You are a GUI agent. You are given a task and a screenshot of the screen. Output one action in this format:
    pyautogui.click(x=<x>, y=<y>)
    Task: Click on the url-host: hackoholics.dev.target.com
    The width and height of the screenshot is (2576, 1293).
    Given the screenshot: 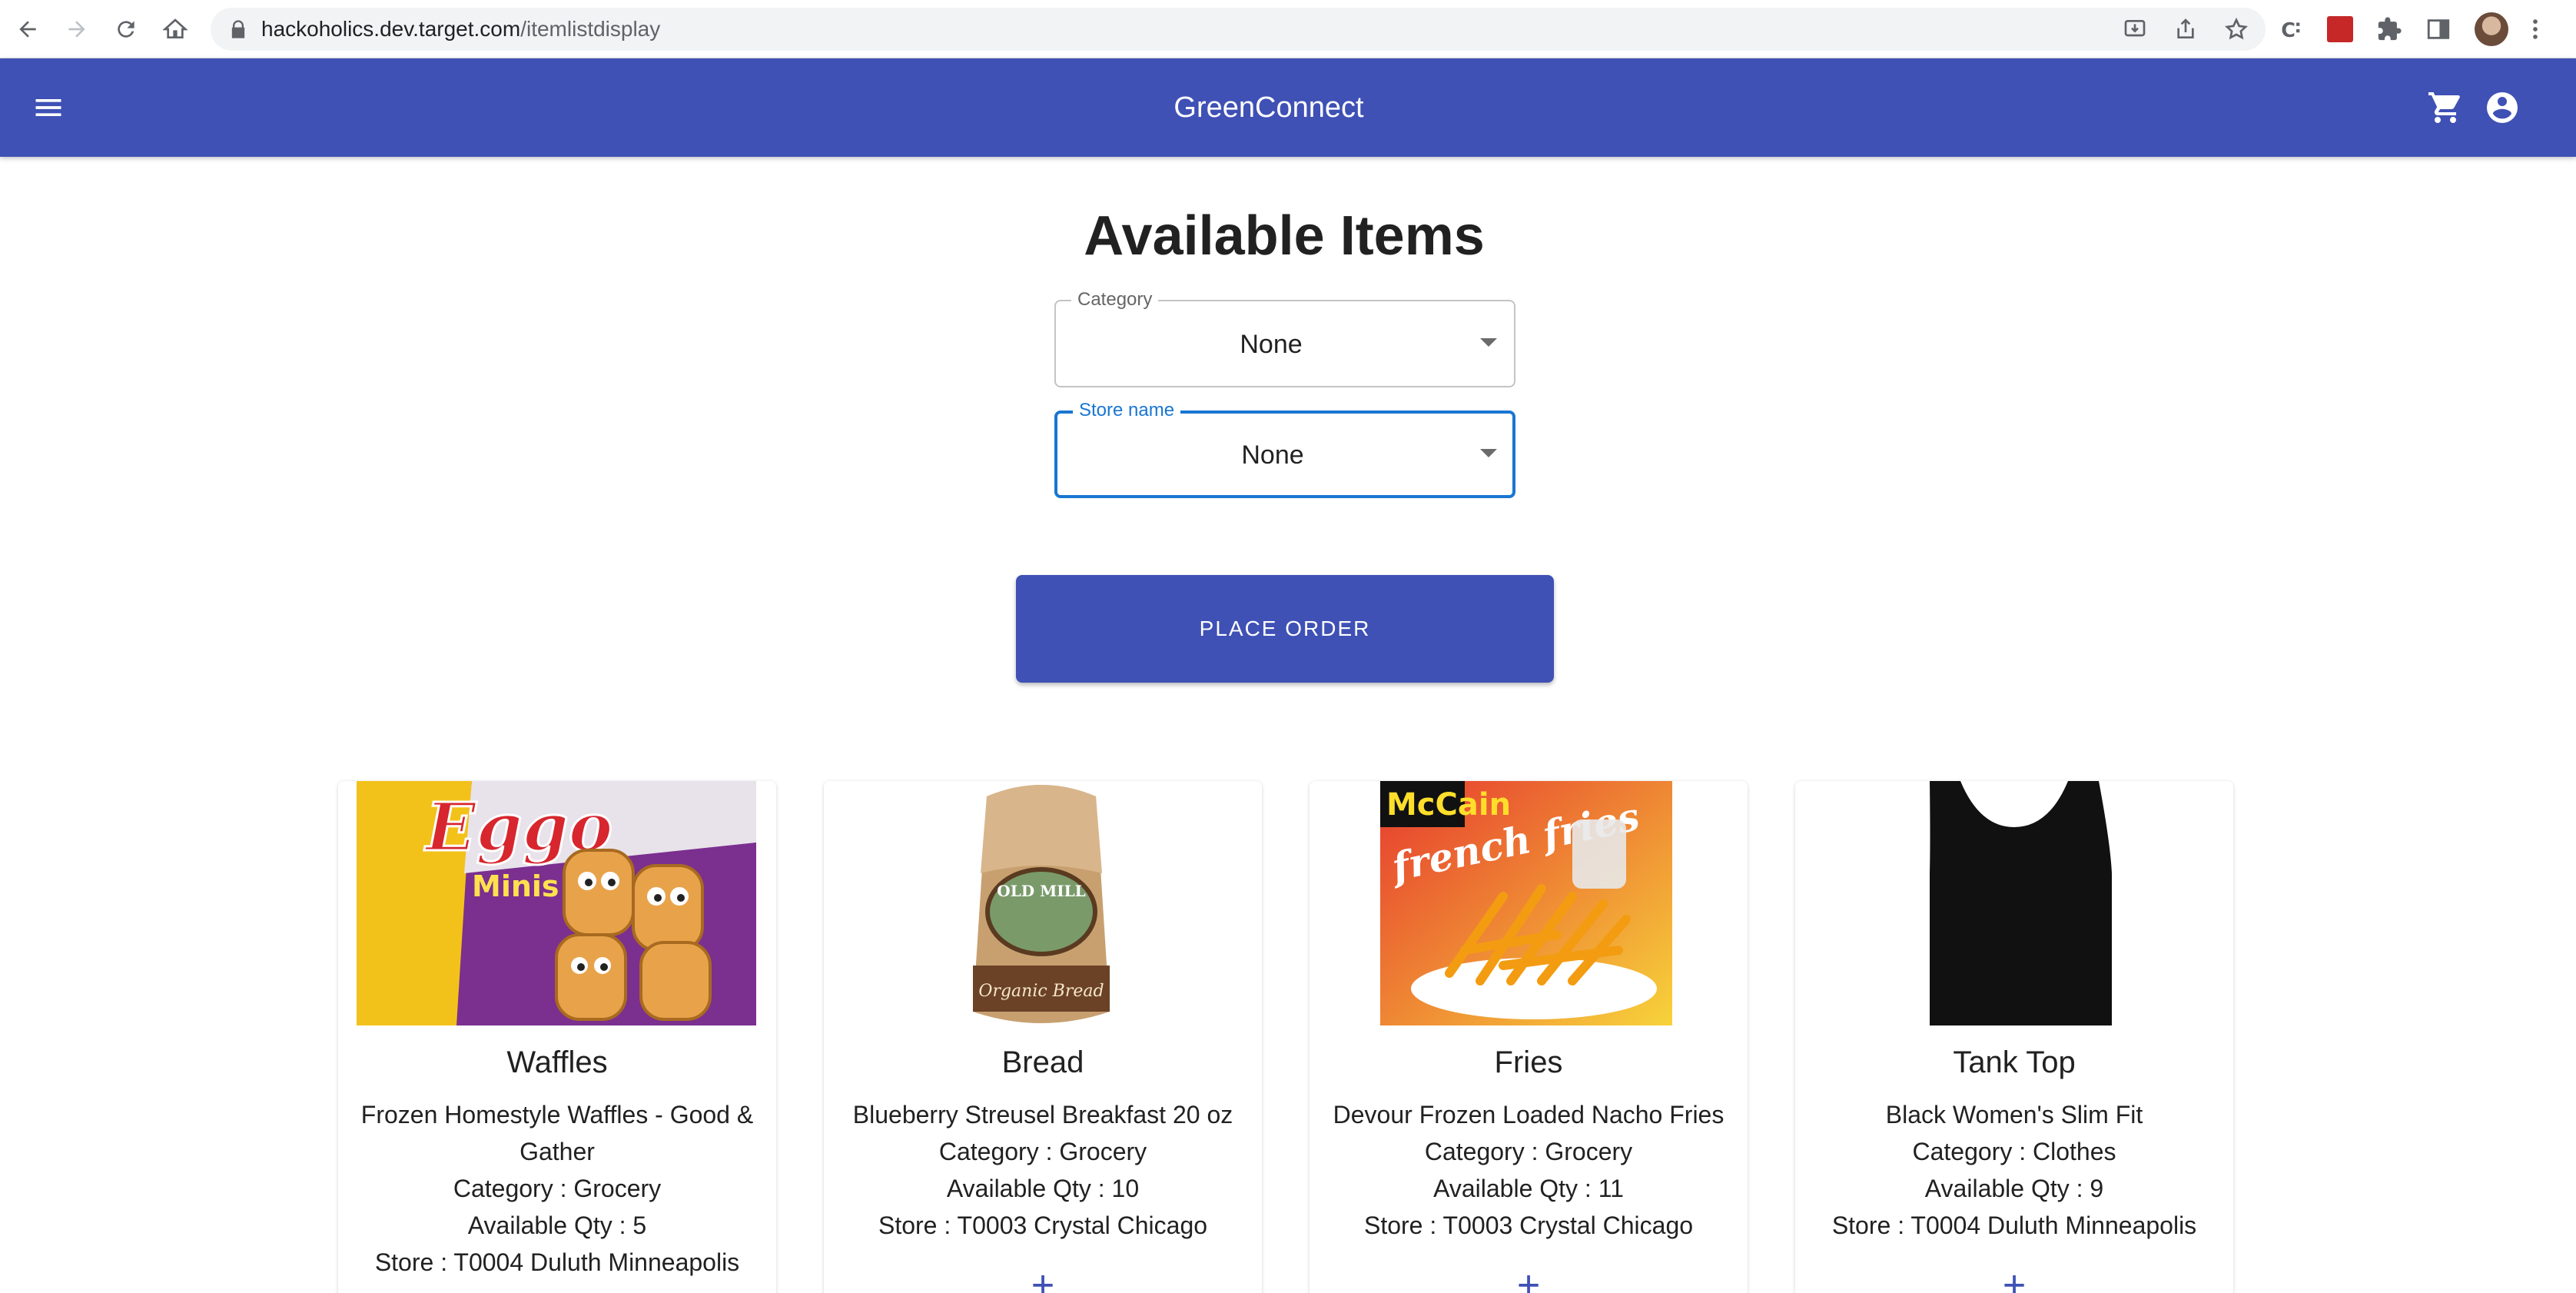 What is the action you would take?
    pyautogui.click(x=391, y=29)
    